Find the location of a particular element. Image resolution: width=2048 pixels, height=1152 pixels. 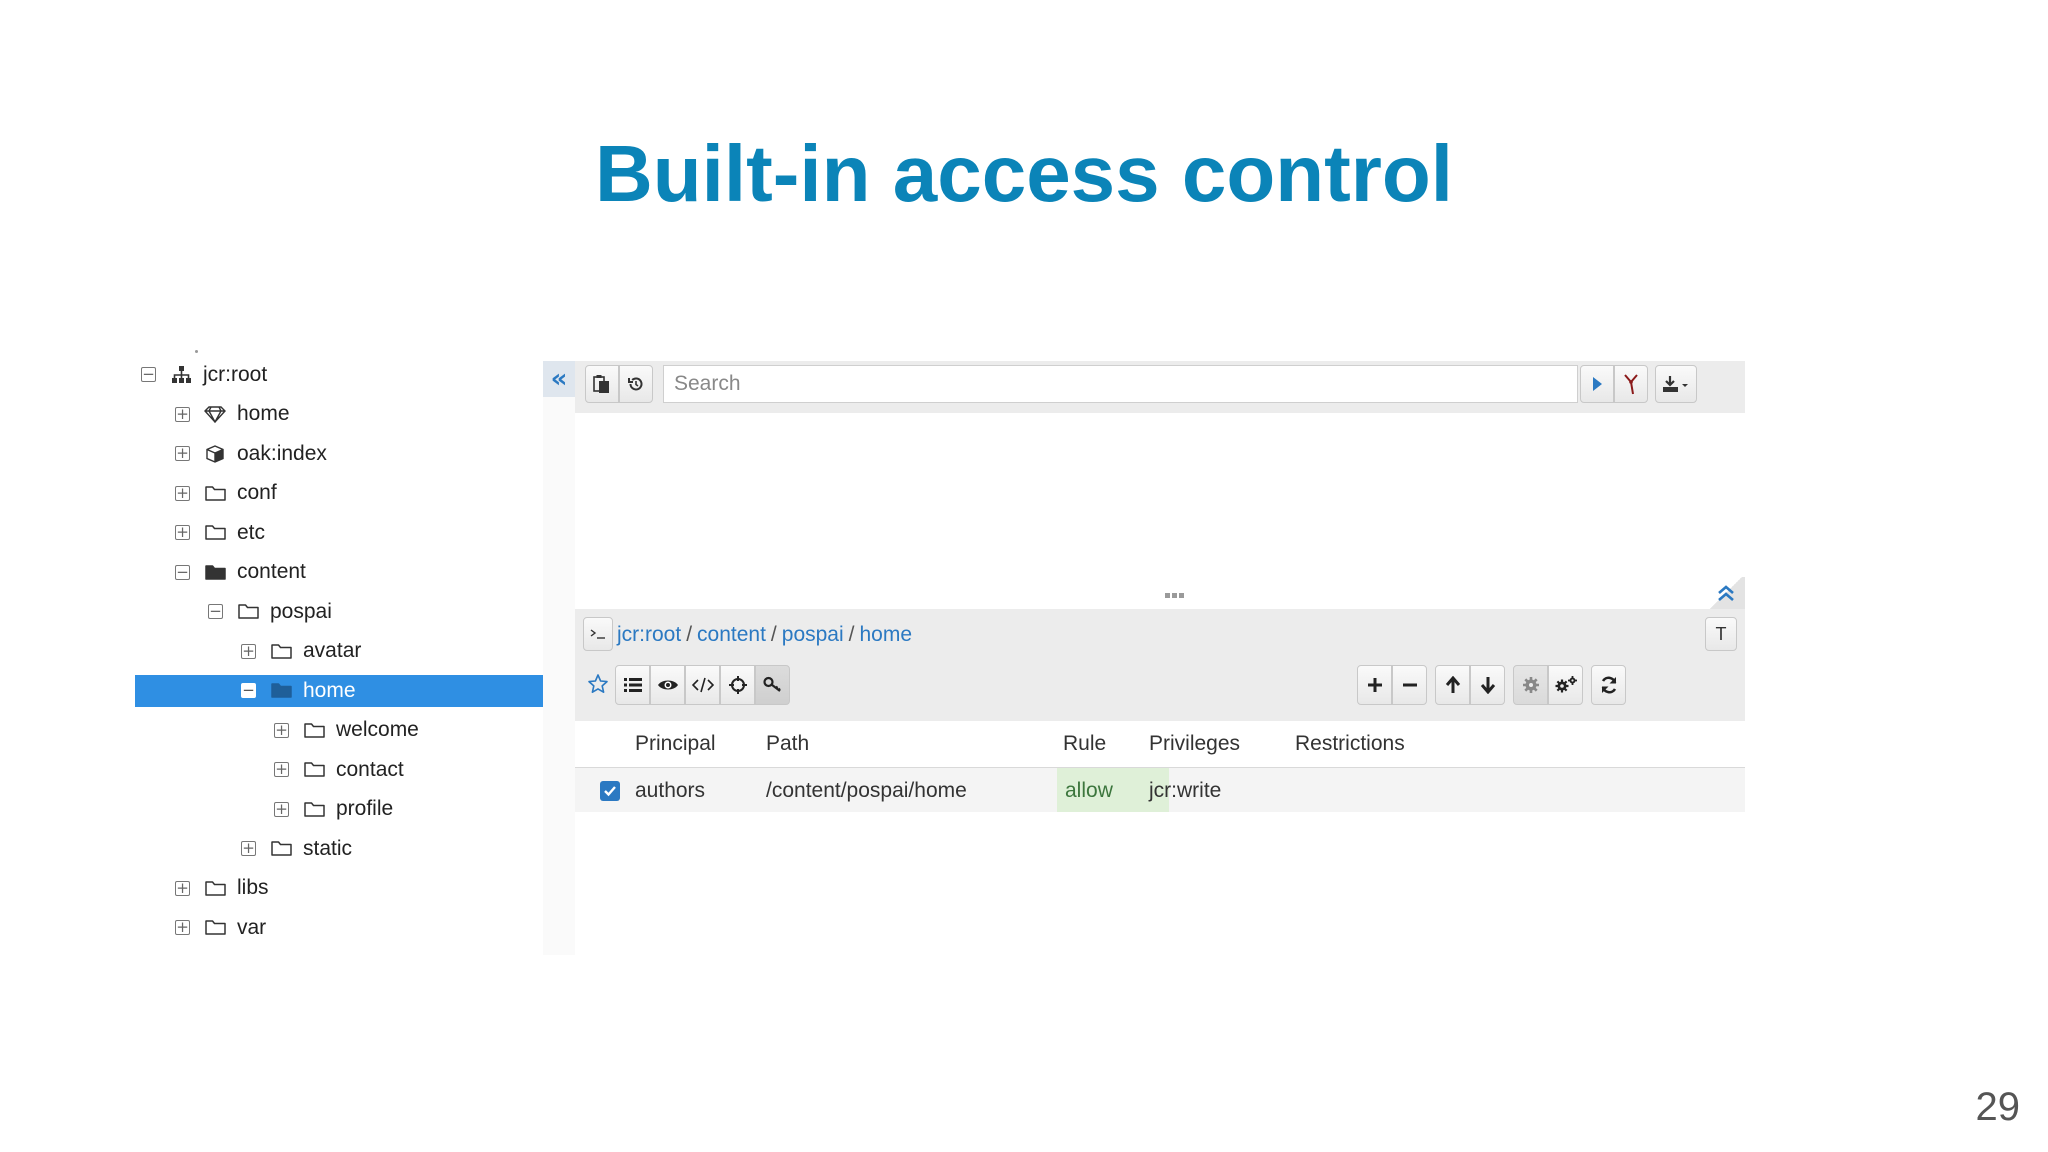

tree-node-static: + static is located at coordinates (345, 849).